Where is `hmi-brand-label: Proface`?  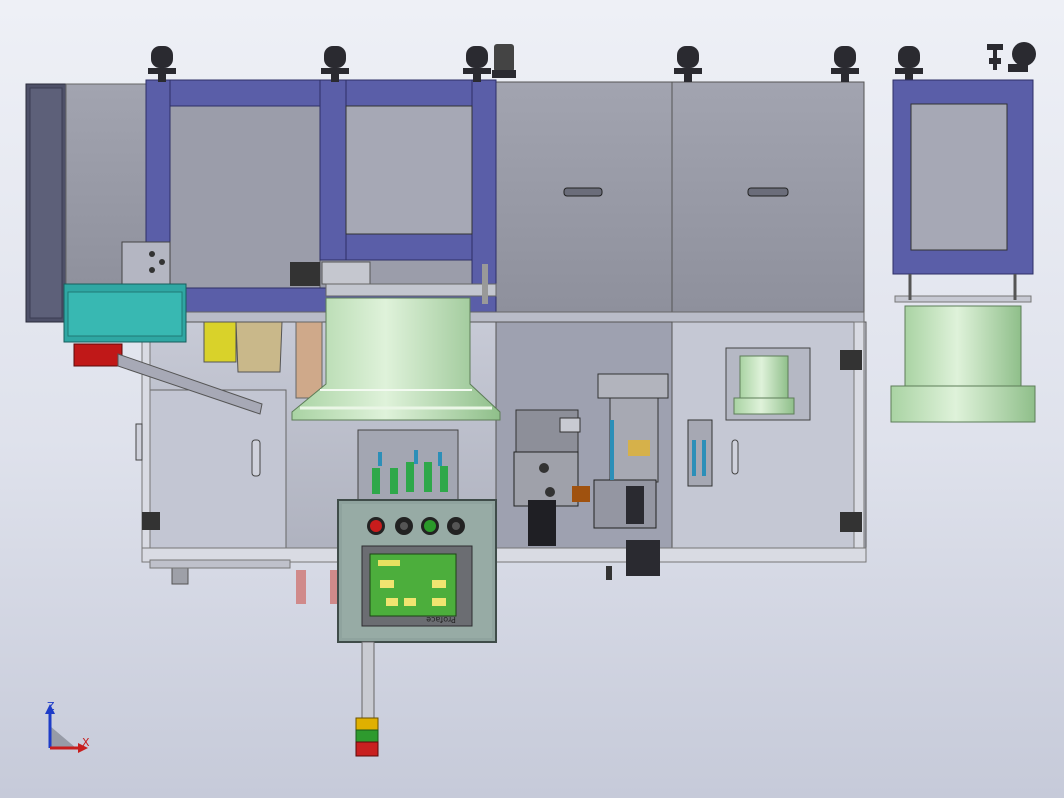
hmi-brand-label: Proface is located at coordinates (441, 619).